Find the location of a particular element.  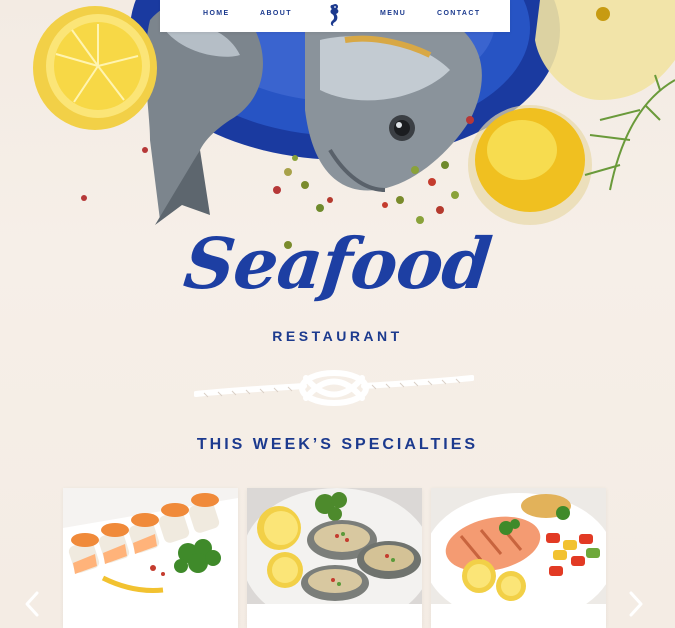

nav-item-menu: MENU is located at coordinates (393, 13).